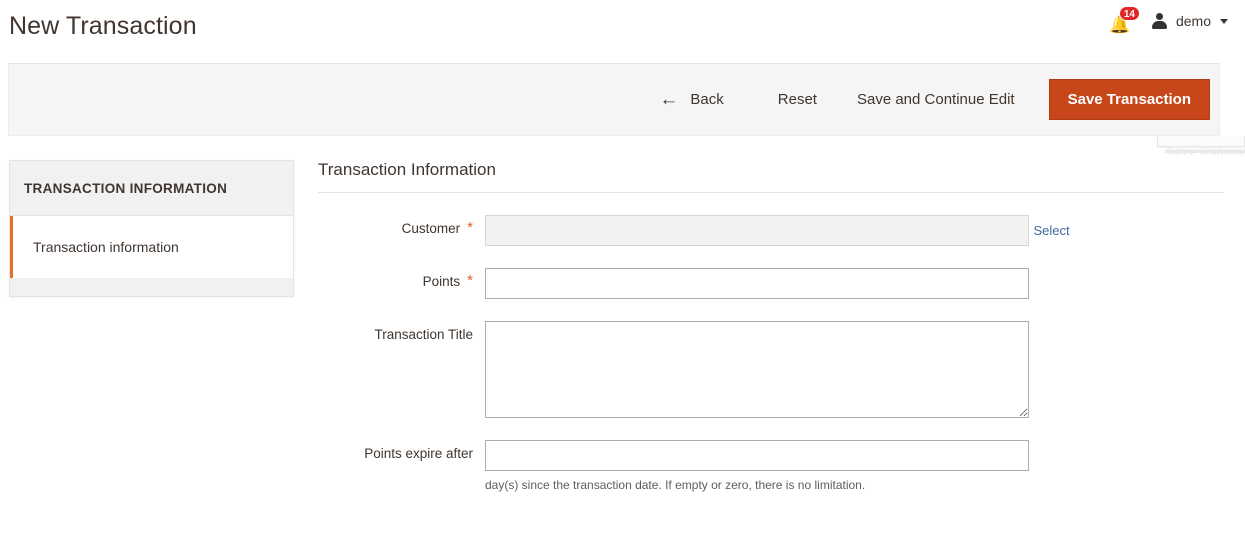 The height and width of the screenshot is (537, 1245). Describe the element at coordinates (1224, 21) in the screenshot. I see `chevron-down-icon` at that location.